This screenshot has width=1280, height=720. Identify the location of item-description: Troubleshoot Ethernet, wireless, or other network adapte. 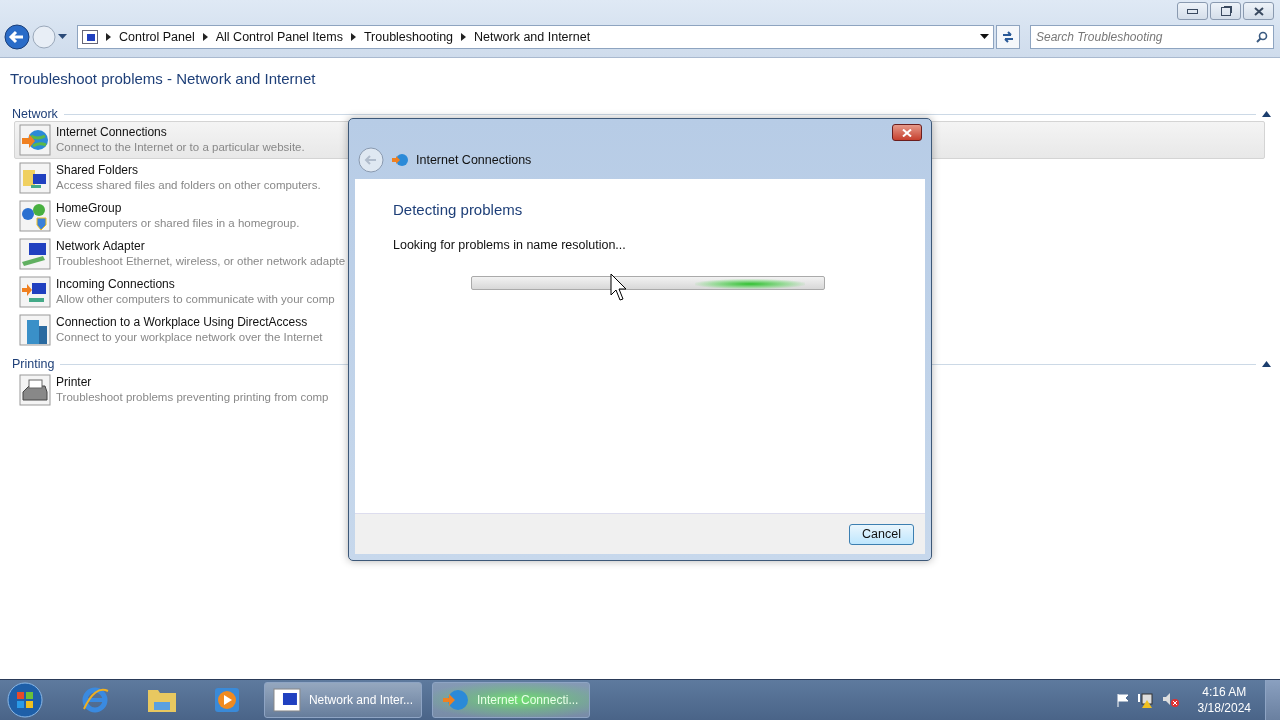
(201, 261).